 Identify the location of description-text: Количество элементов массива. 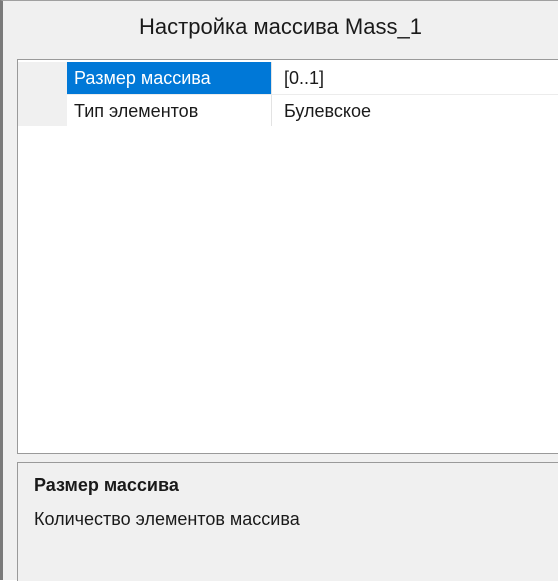
(167, 519).